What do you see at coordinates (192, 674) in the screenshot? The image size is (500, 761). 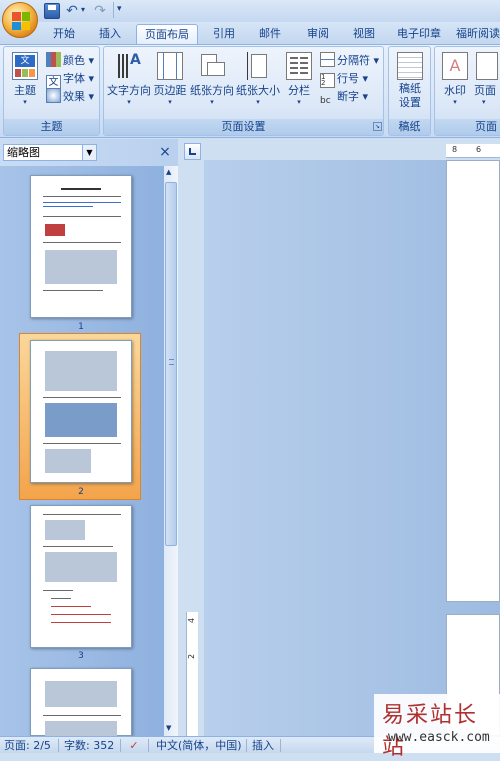 I see `vertical-ruler-page: 4 2` at bounding box center [192, 674].